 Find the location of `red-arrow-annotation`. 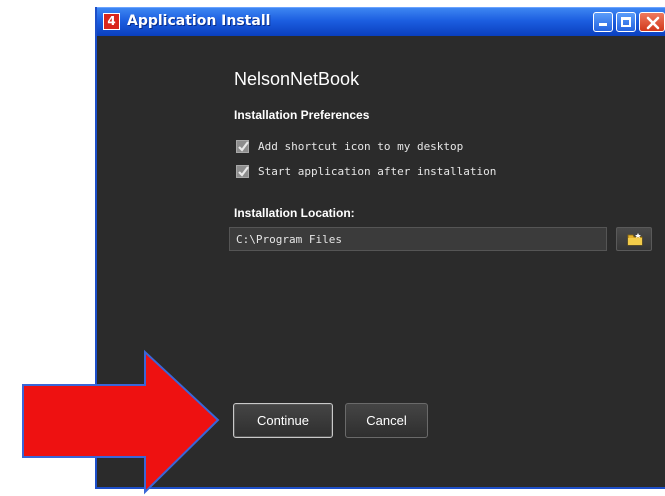

red-arrow-annotation is located at coordinates (121, 422).